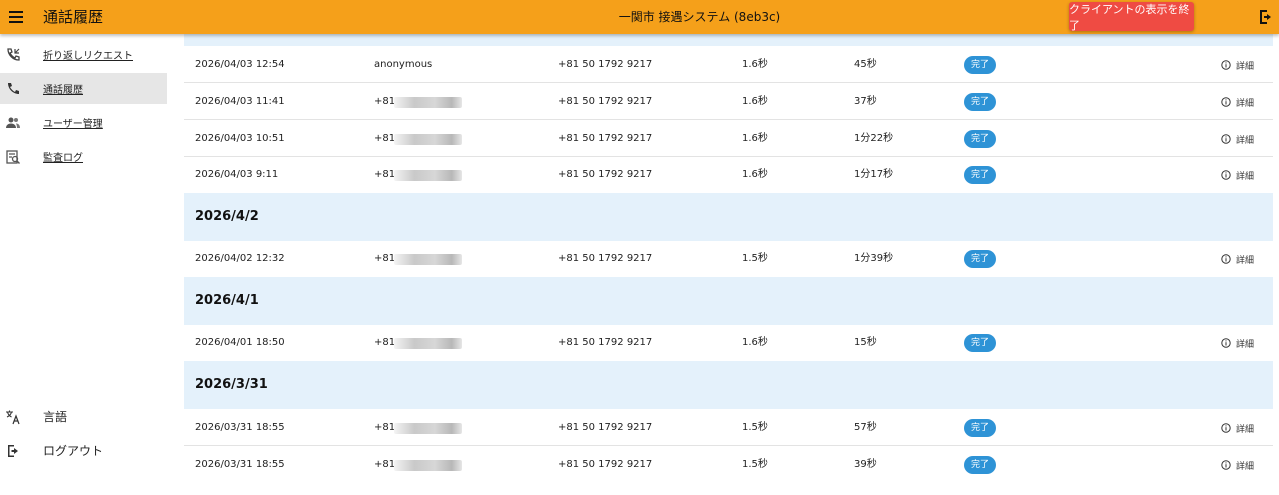  Describe the element at coordinates (13, 123) in the screenshot. I see `users-icon` at that location.